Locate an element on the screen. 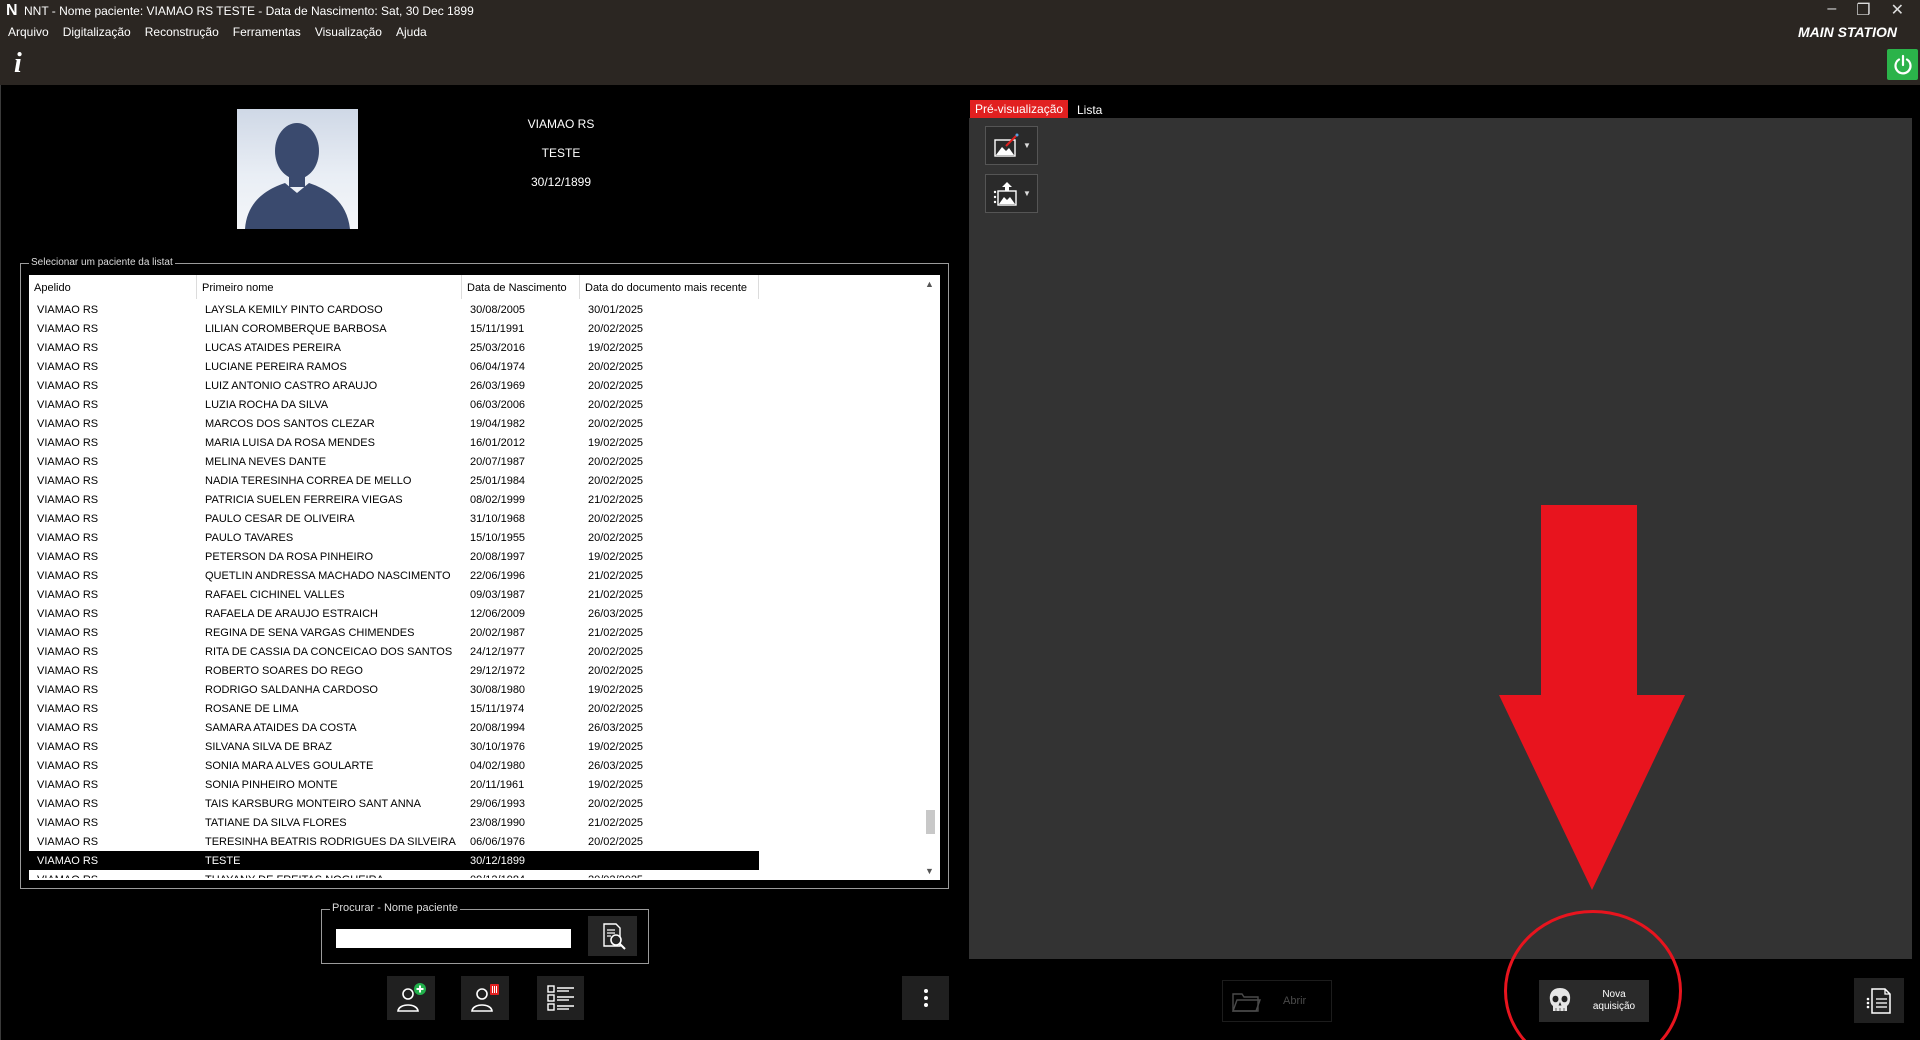 This screenshot has width=1920, height=1040. list-view-button is located at coordinates (560, 998).